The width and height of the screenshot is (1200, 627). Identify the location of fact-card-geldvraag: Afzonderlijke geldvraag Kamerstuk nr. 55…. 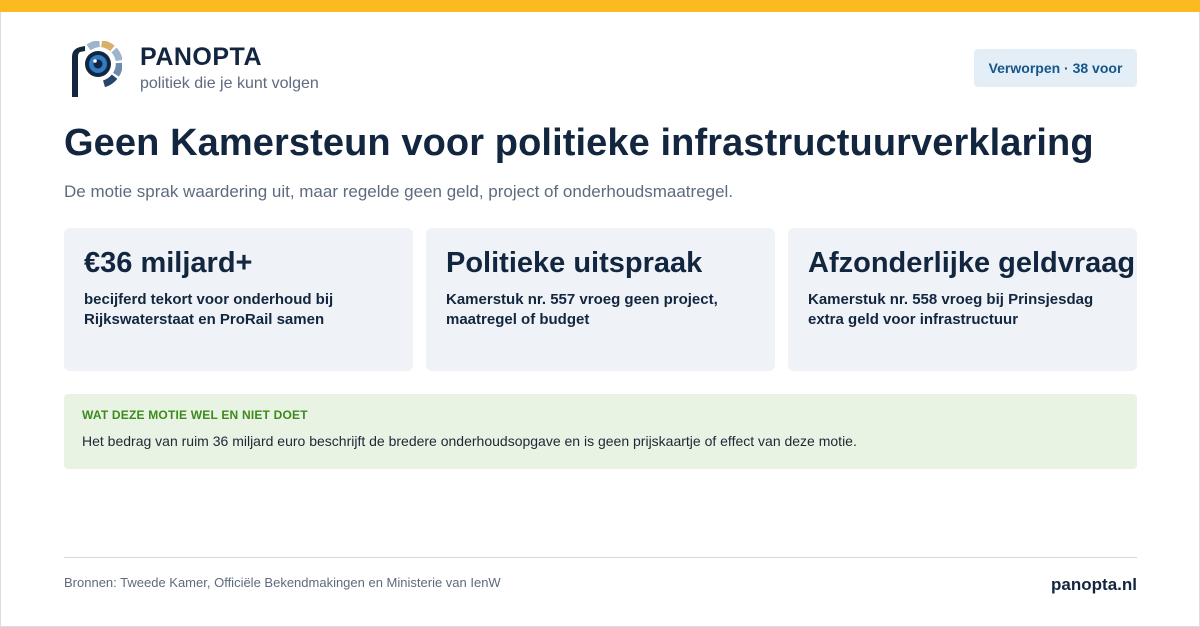
(962, 299).